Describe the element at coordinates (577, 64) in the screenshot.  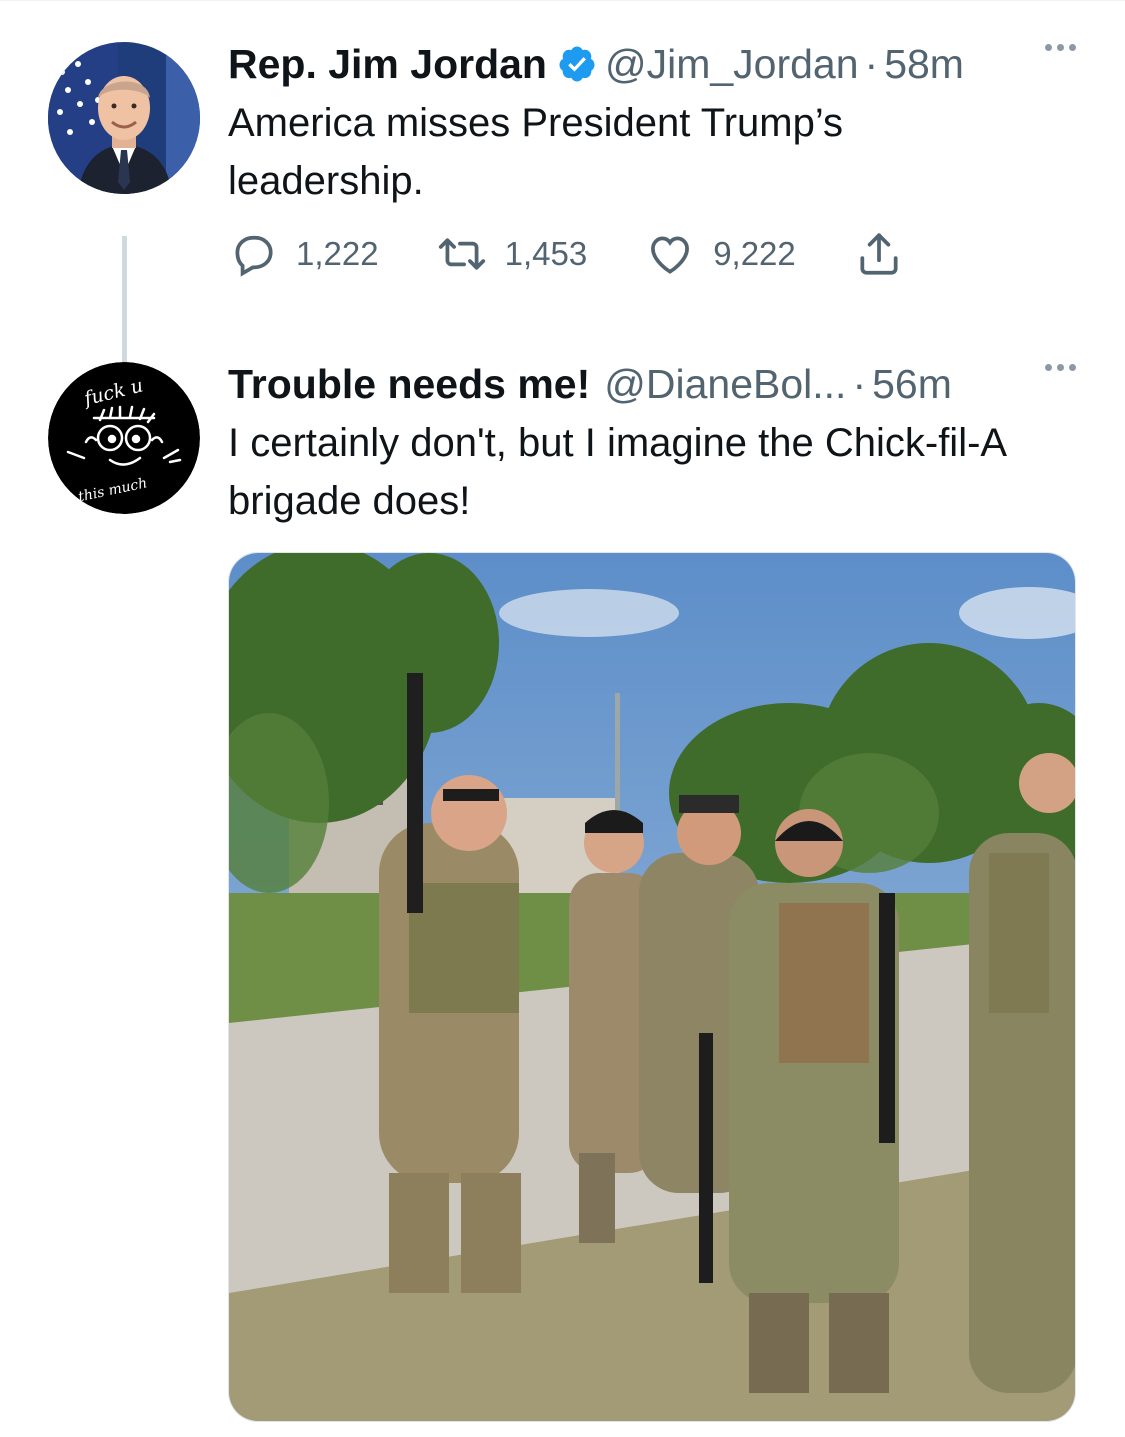
I see `verified-badge-icon` at that location.